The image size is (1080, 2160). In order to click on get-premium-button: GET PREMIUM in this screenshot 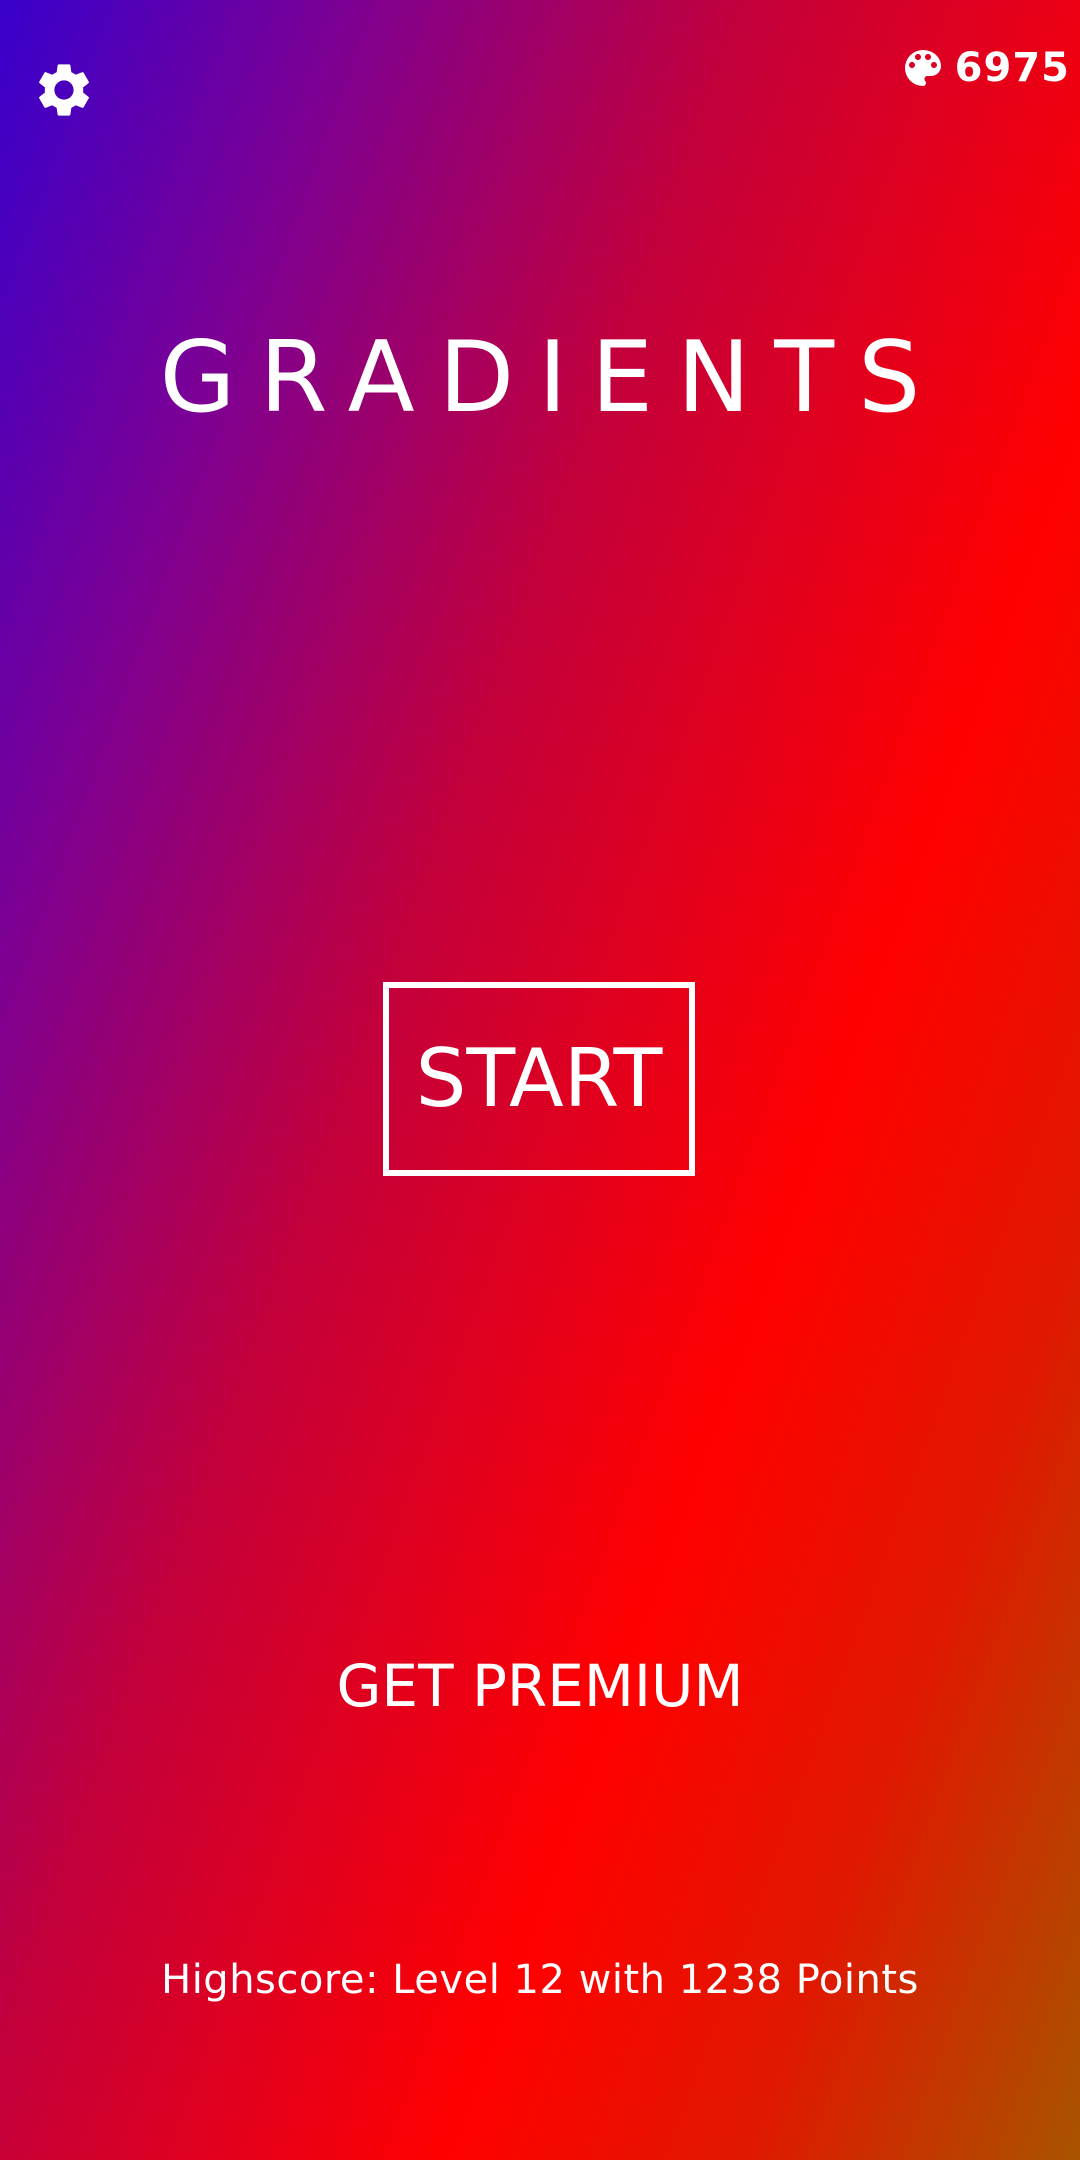, I will do `click(540, 1686)`.